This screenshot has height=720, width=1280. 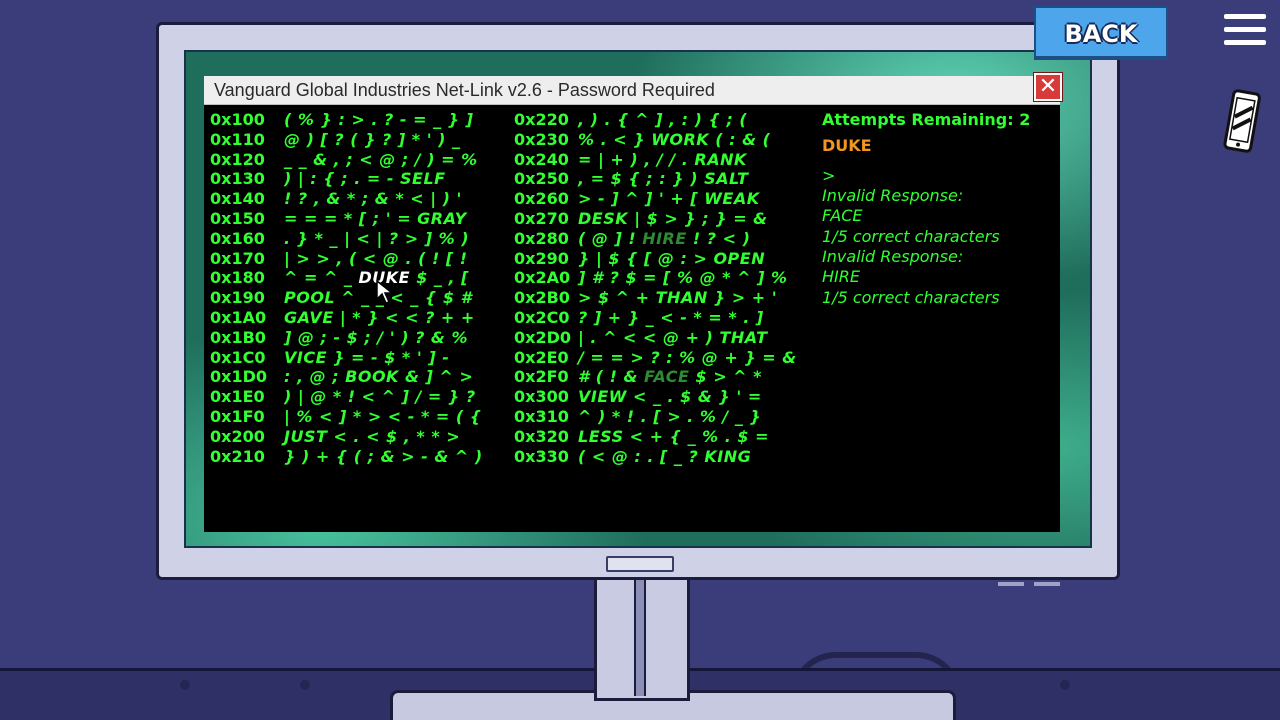 What do you see at coordinates (541, 258) in the screenshot?
I see `memory-address: 0x290` at bounding box center [541, 258].